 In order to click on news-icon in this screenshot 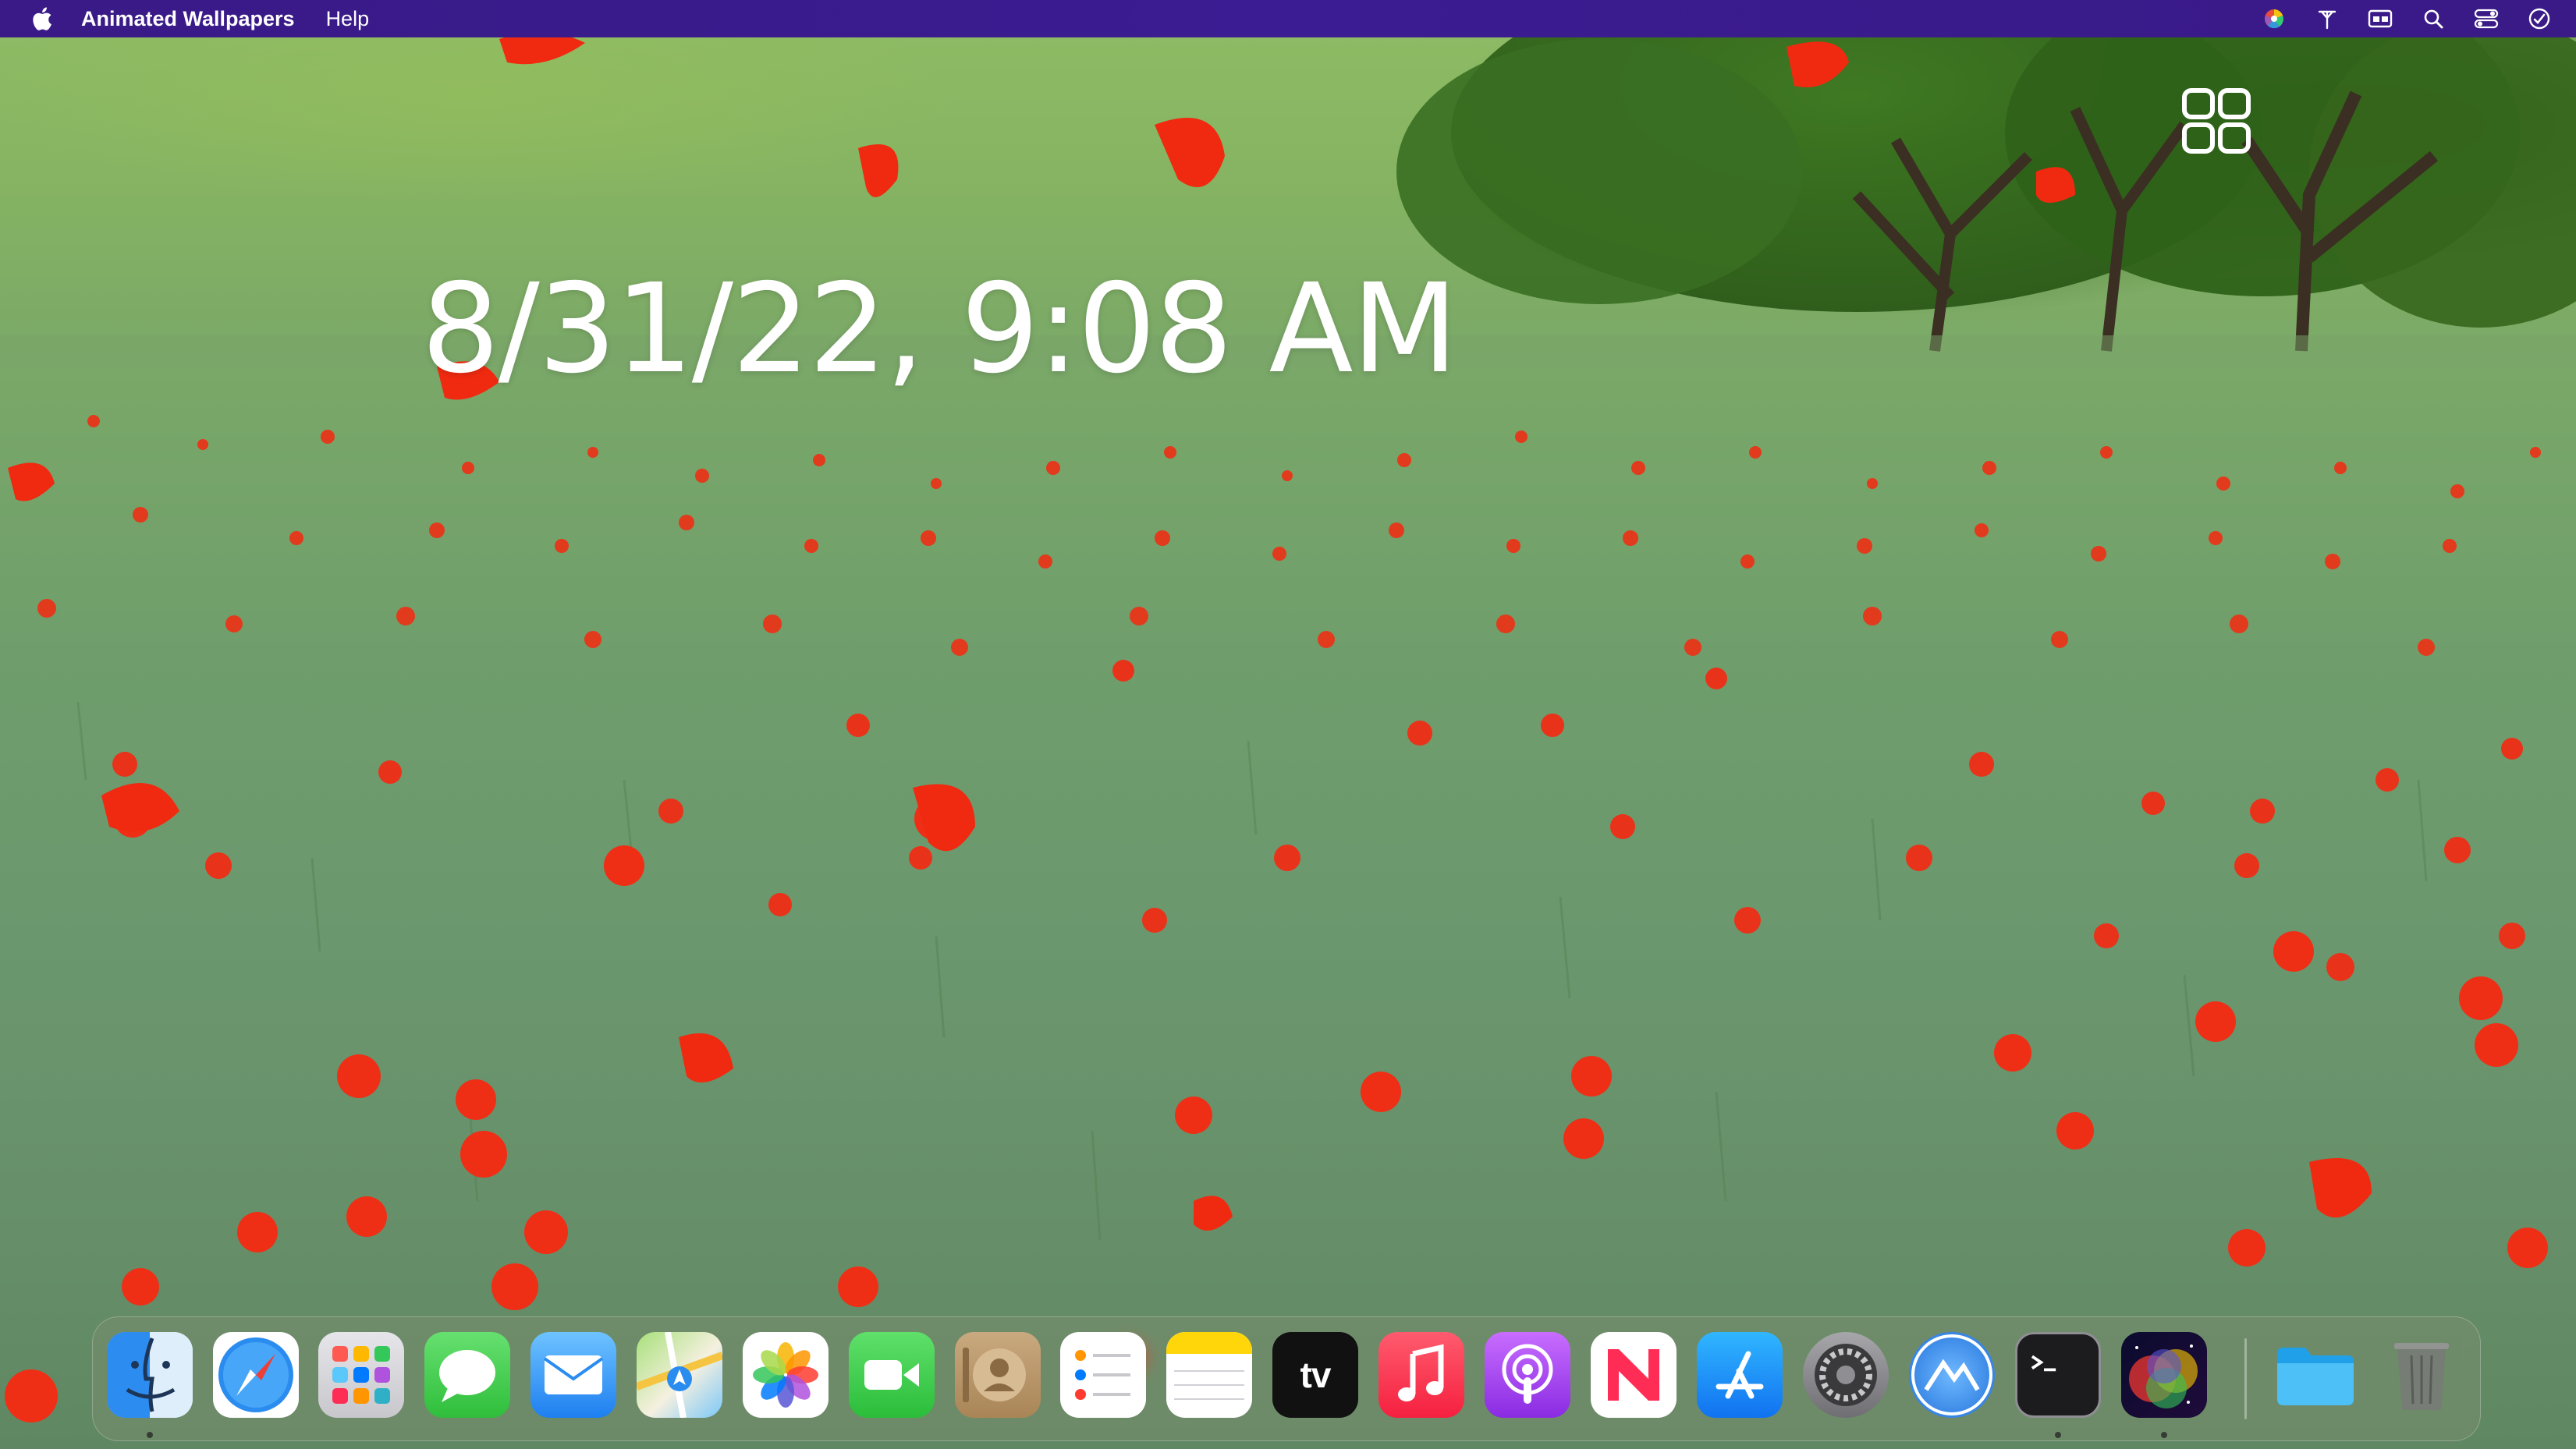, I will do `click(1634, 1375)`.